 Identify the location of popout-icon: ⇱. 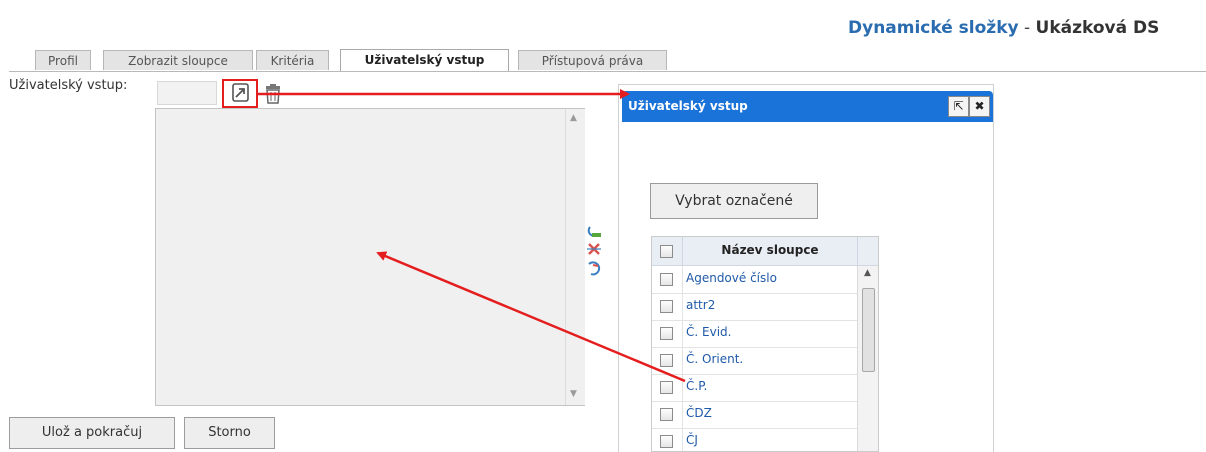
(958, 106).